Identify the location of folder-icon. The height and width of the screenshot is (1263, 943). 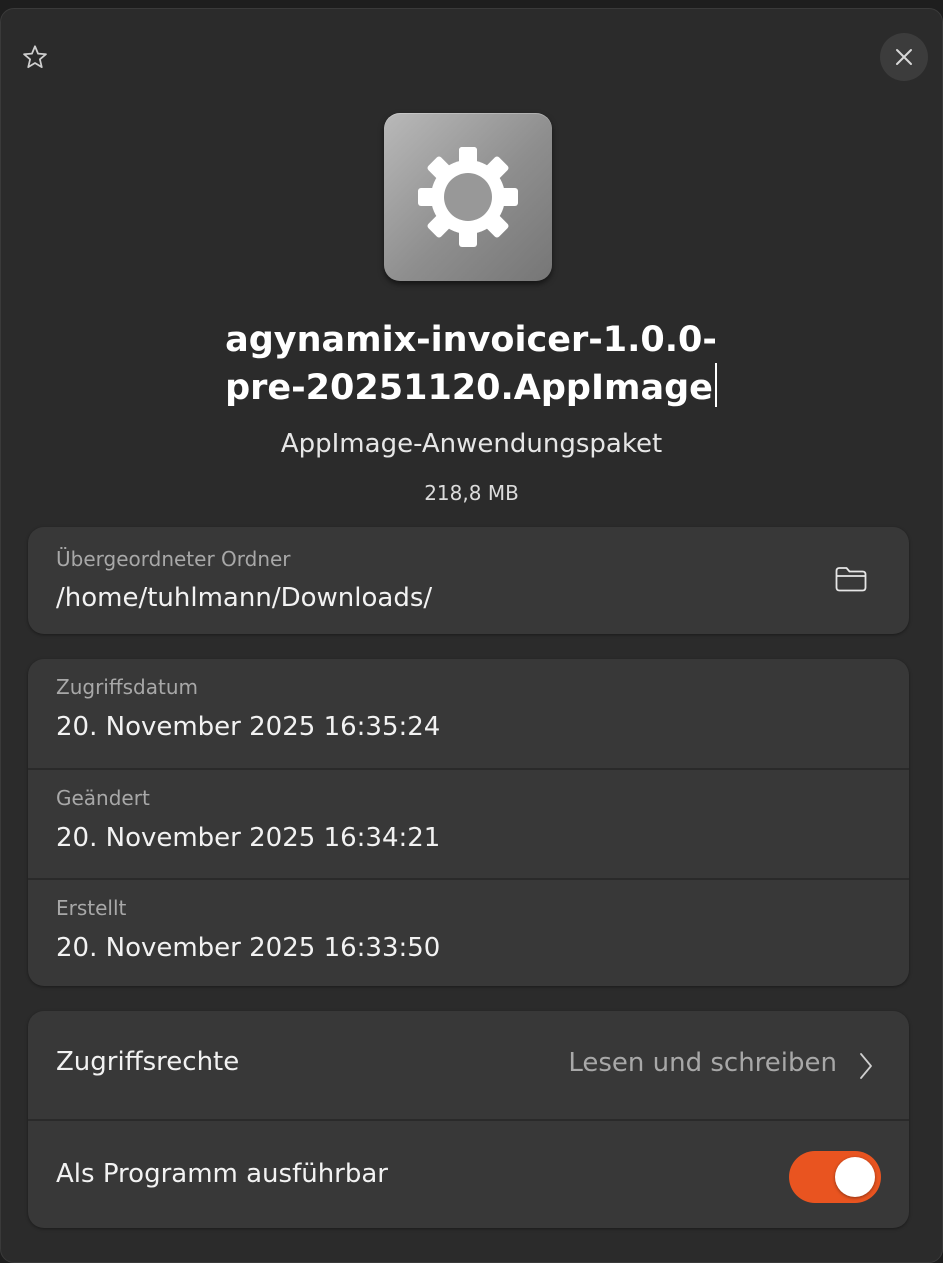
(851, 579).